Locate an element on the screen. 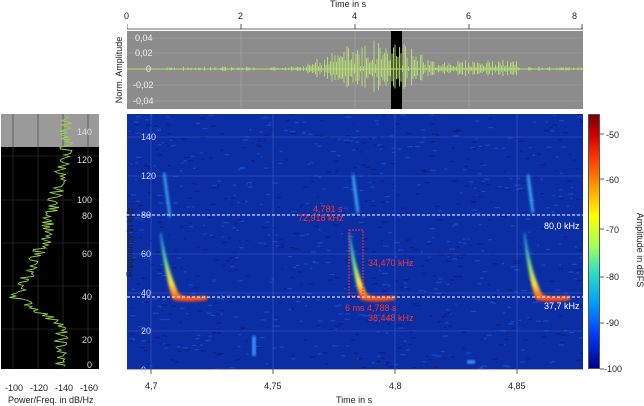 The width and height of the screenshot is (644, 406). waveform-plot is located at coordinates (355, 70).